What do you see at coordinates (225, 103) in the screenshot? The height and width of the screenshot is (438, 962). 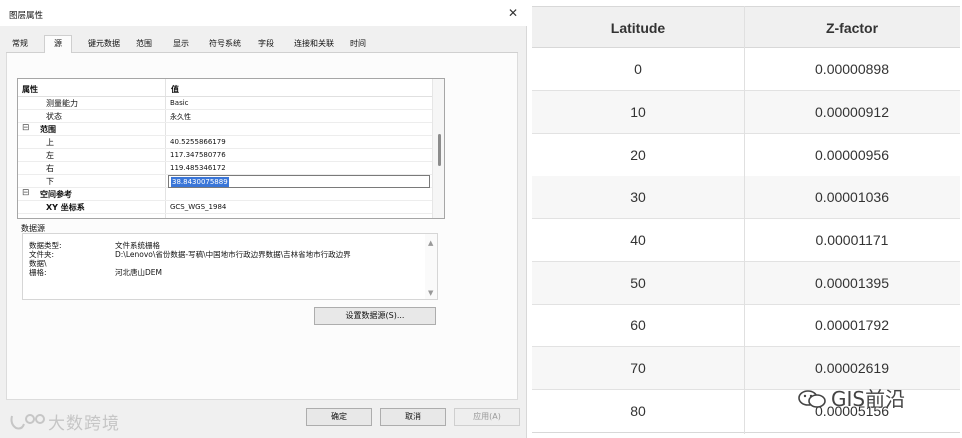 I see `grid-row: 测量能力 Basic` at bounding box center [225, 103].